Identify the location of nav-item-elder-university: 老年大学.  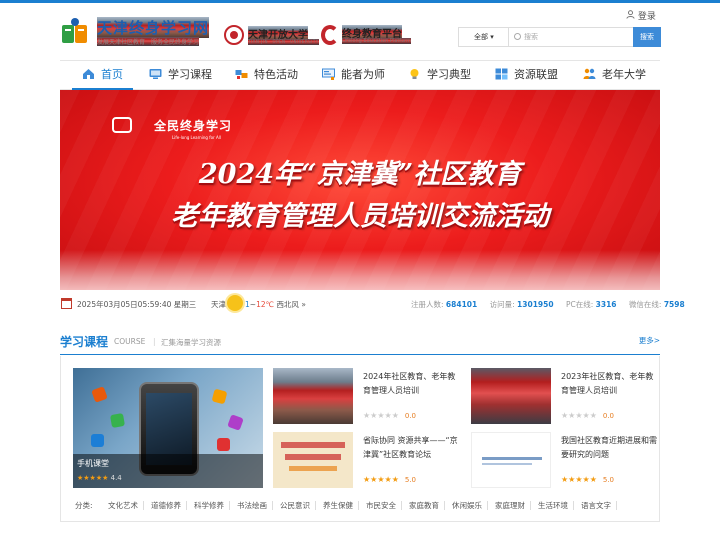
(614, 75).